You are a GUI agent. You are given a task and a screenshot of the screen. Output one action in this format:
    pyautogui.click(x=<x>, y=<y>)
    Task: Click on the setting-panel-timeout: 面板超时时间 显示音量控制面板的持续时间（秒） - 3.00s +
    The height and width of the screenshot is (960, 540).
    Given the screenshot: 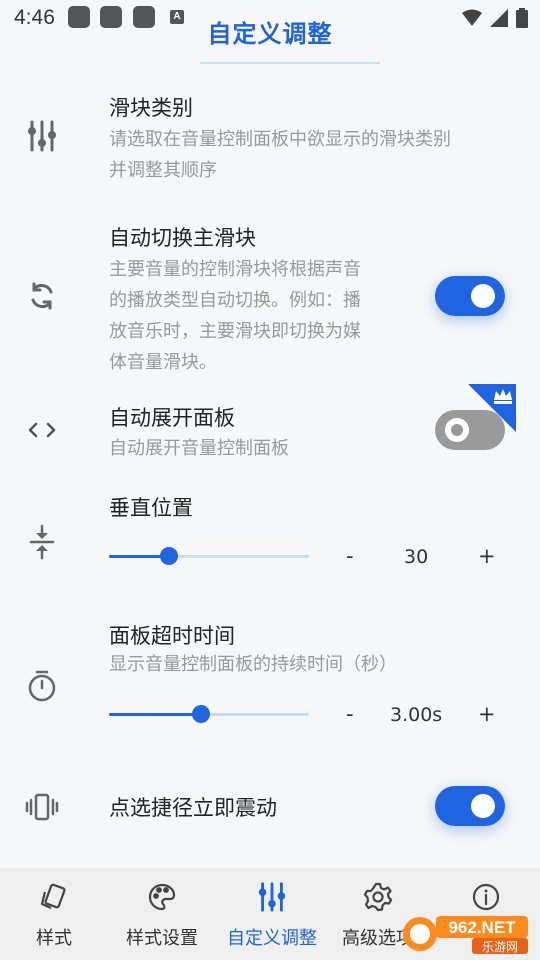 What is the action you would take?
    pyautogui.click(x=270, y=676)
    